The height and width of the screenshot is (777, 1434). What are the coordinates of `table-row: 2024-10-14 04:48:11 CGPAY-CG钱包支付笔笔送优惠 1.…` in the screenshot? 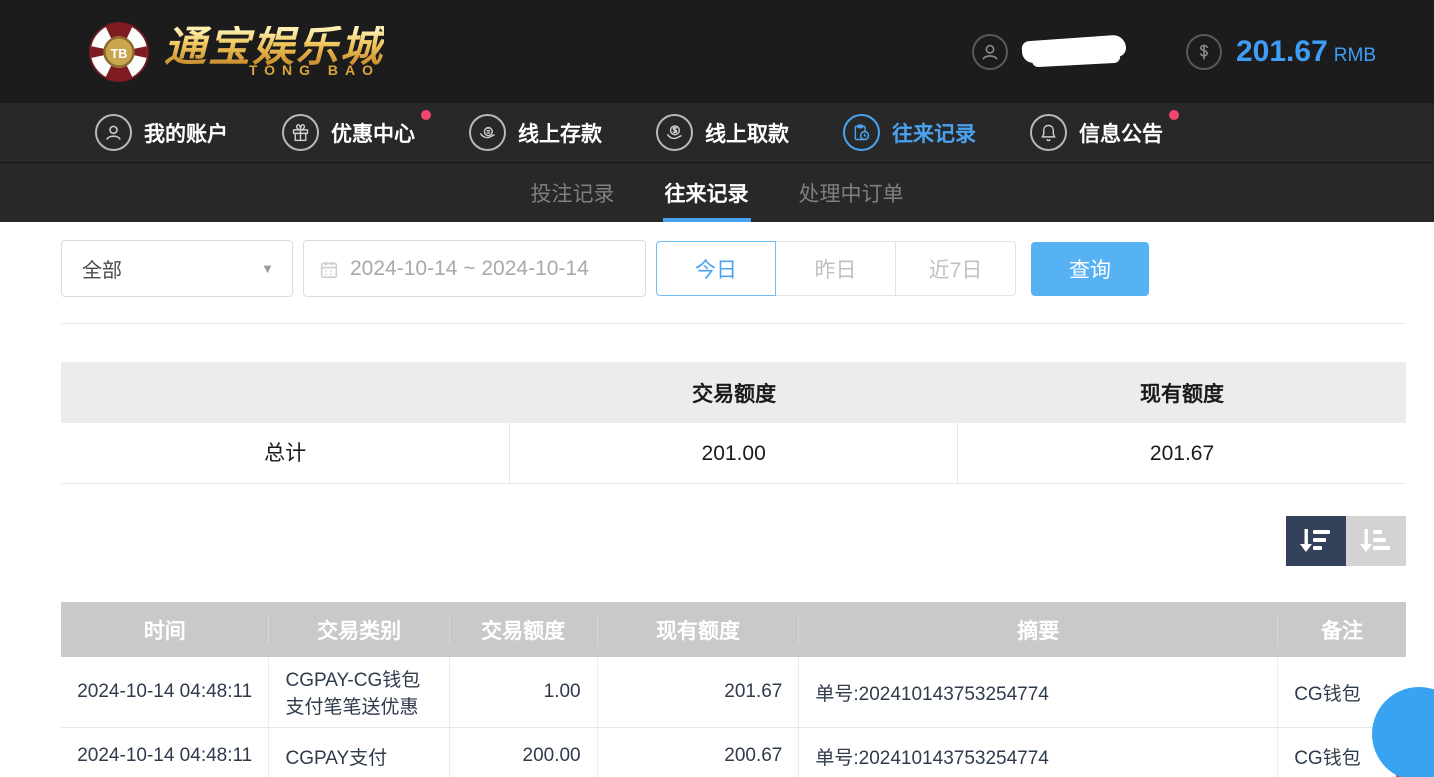 It's located at (733, 692).